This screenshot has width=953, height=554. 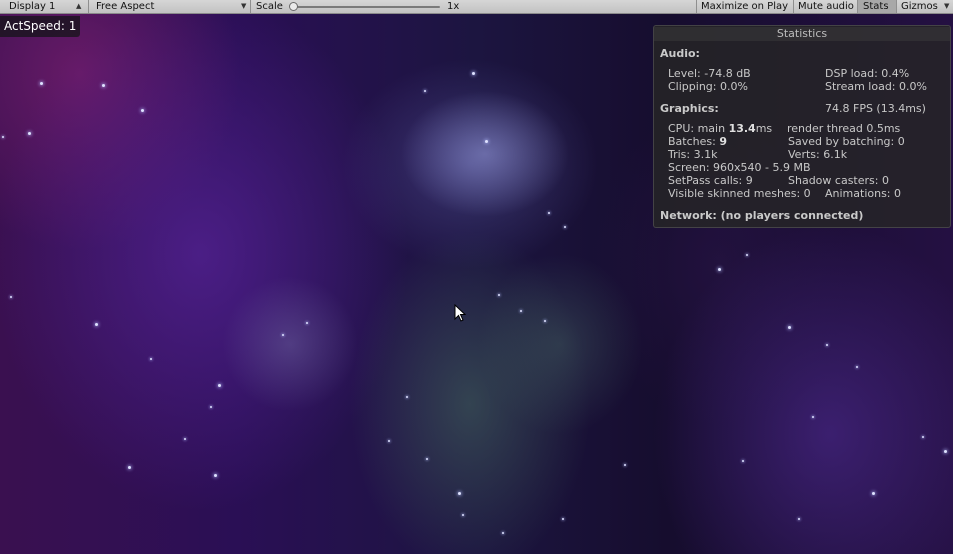 What do you see at coordinates (453, 6) in the screenshot?
I see `scale-value: 1x` at bounding box center [453, 6].